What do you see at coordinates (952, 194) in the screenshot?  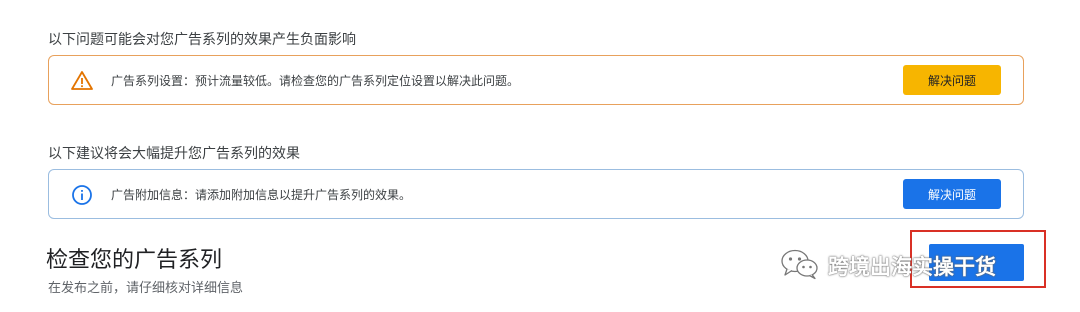 I see `fix-issue-button-extensions: 解决问题` at bounding box center [952, 194].